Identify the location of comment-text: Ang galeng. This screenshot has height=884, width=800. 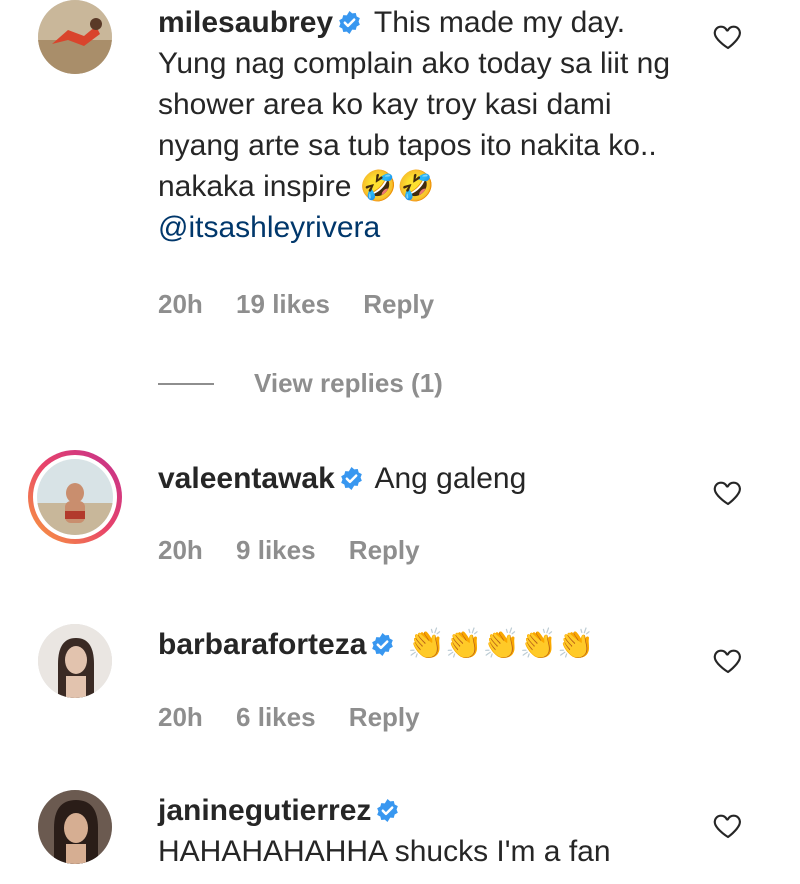
(450, 478).